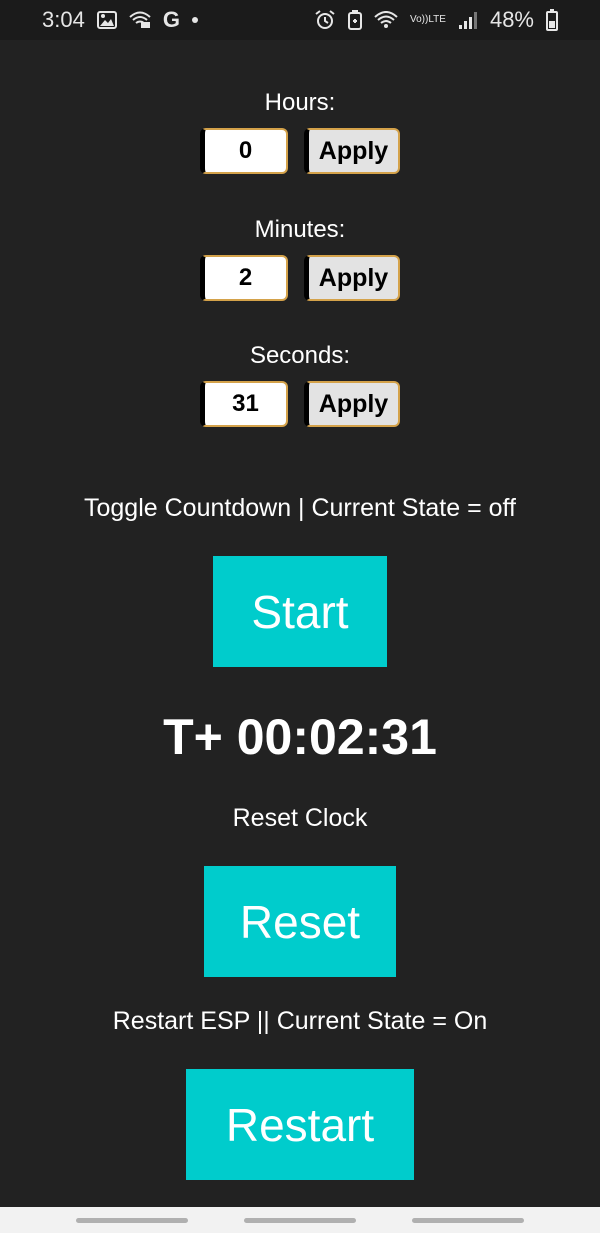  What do you see at coordinates (300, 151) in the screenshot?
I see `hours-row: Apply` at bounding box center [300, 151].